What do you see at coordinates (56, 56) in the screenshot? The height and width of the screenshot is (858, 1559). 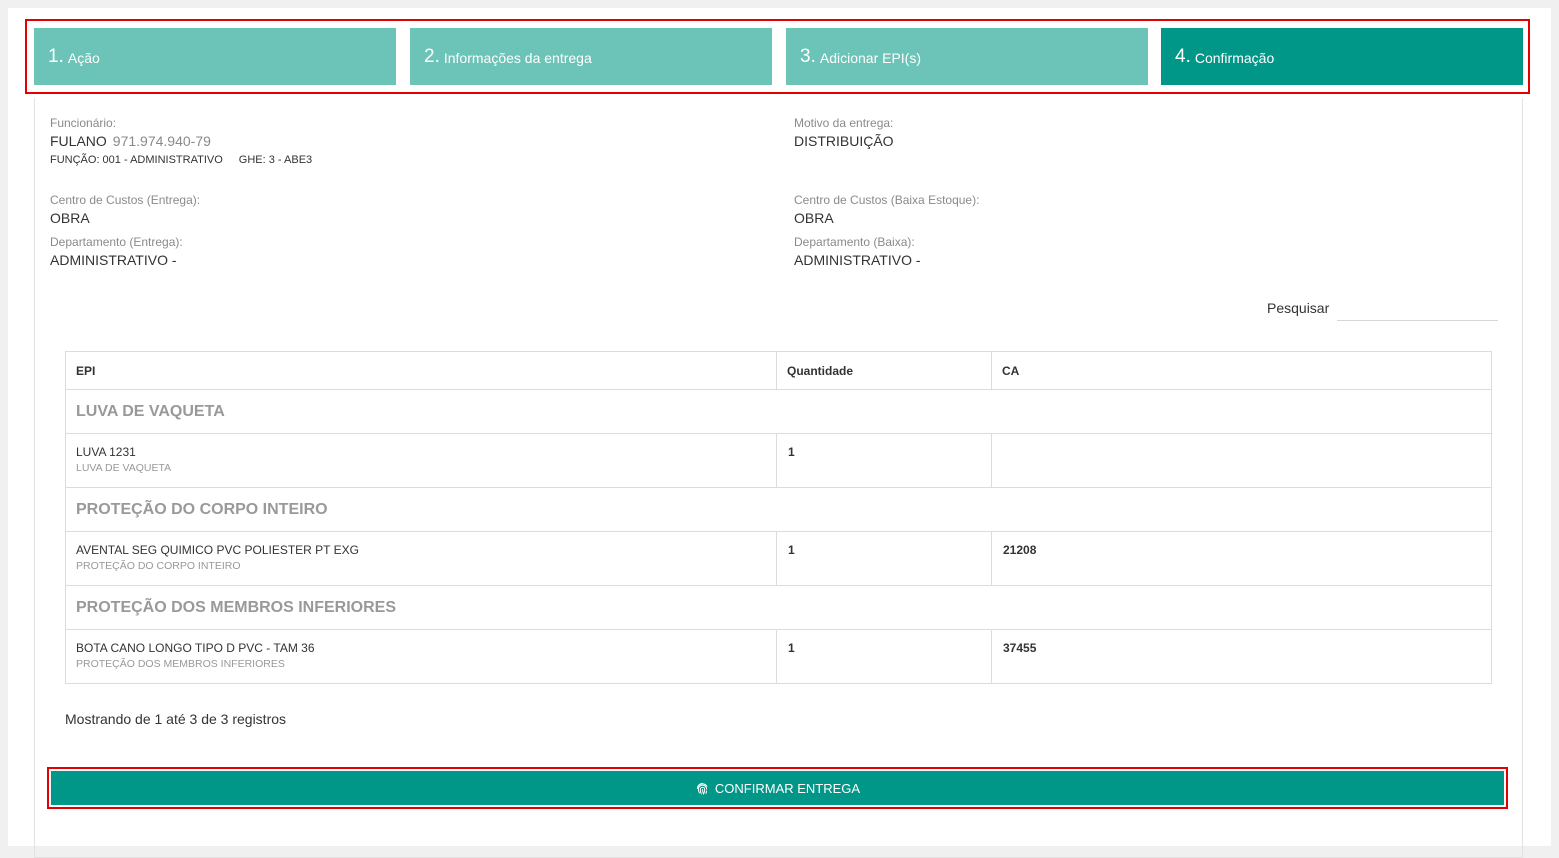 I see `step-number: 1.` at bounding box center [56, 56].